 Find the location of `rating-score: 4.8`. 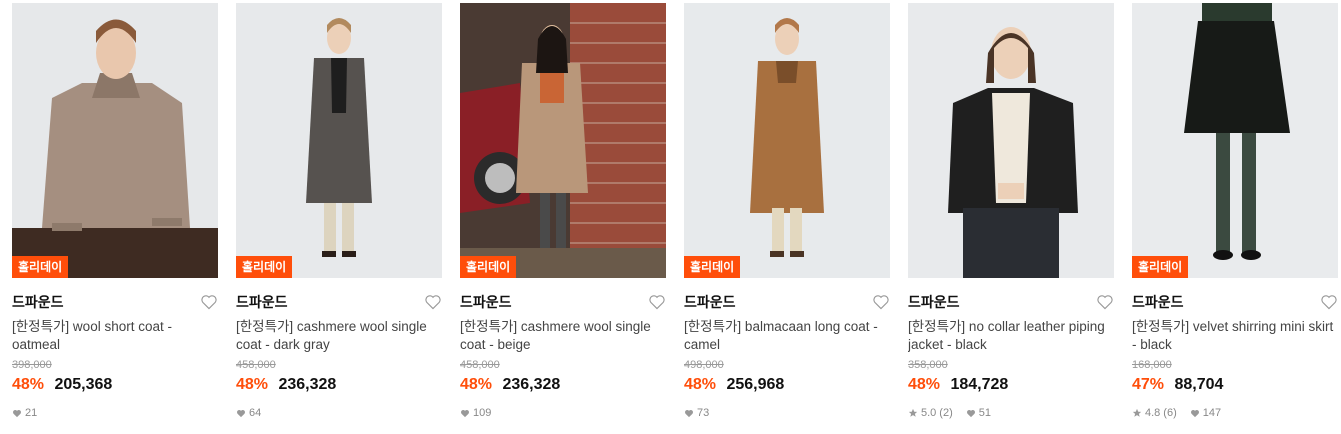

rating-score: 4.8 is located at coordinates (1153, 413).